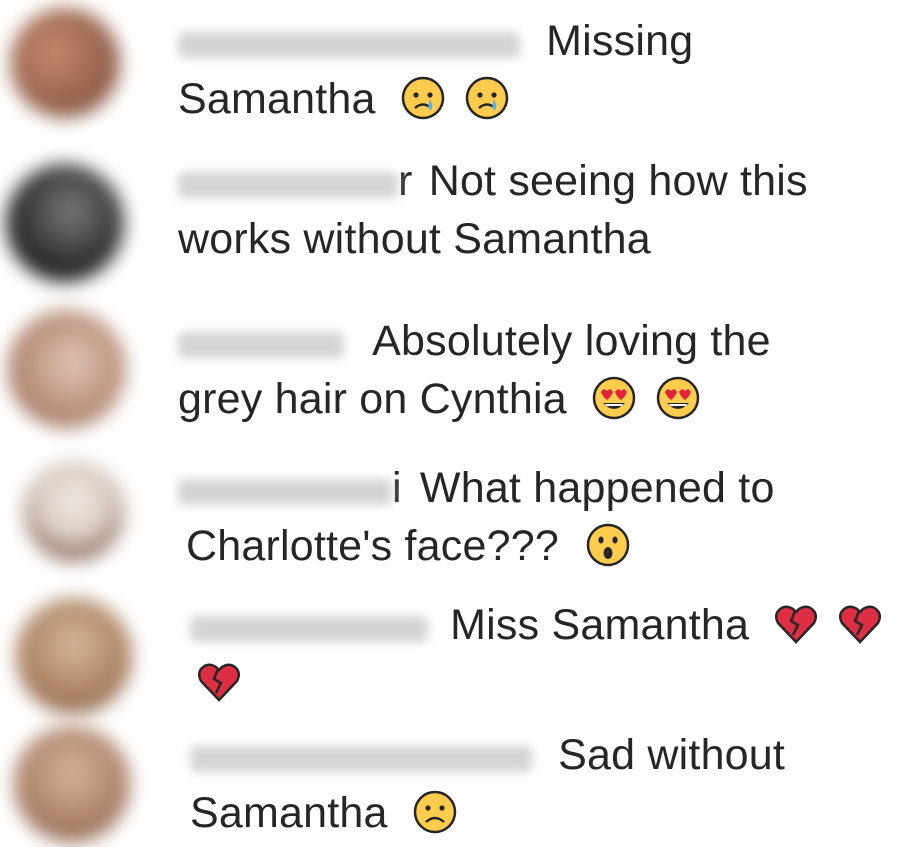 The width and height of the screenshot is (900, 847). Describe the element at coordinates (397, 488) in the screenshot. I see `username-tail: i` at that location.